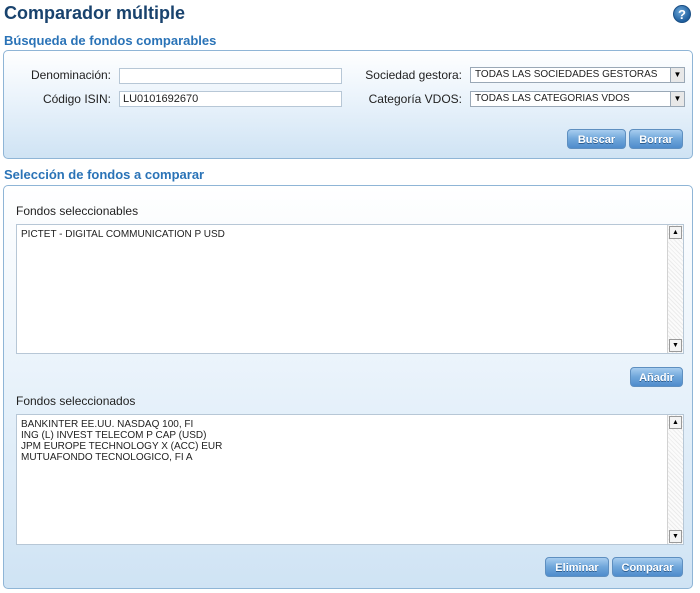 The height and width of the screenshot is (593, 700). I want to click on categoria-label: Categoría VDOS:, so click(415, 99).